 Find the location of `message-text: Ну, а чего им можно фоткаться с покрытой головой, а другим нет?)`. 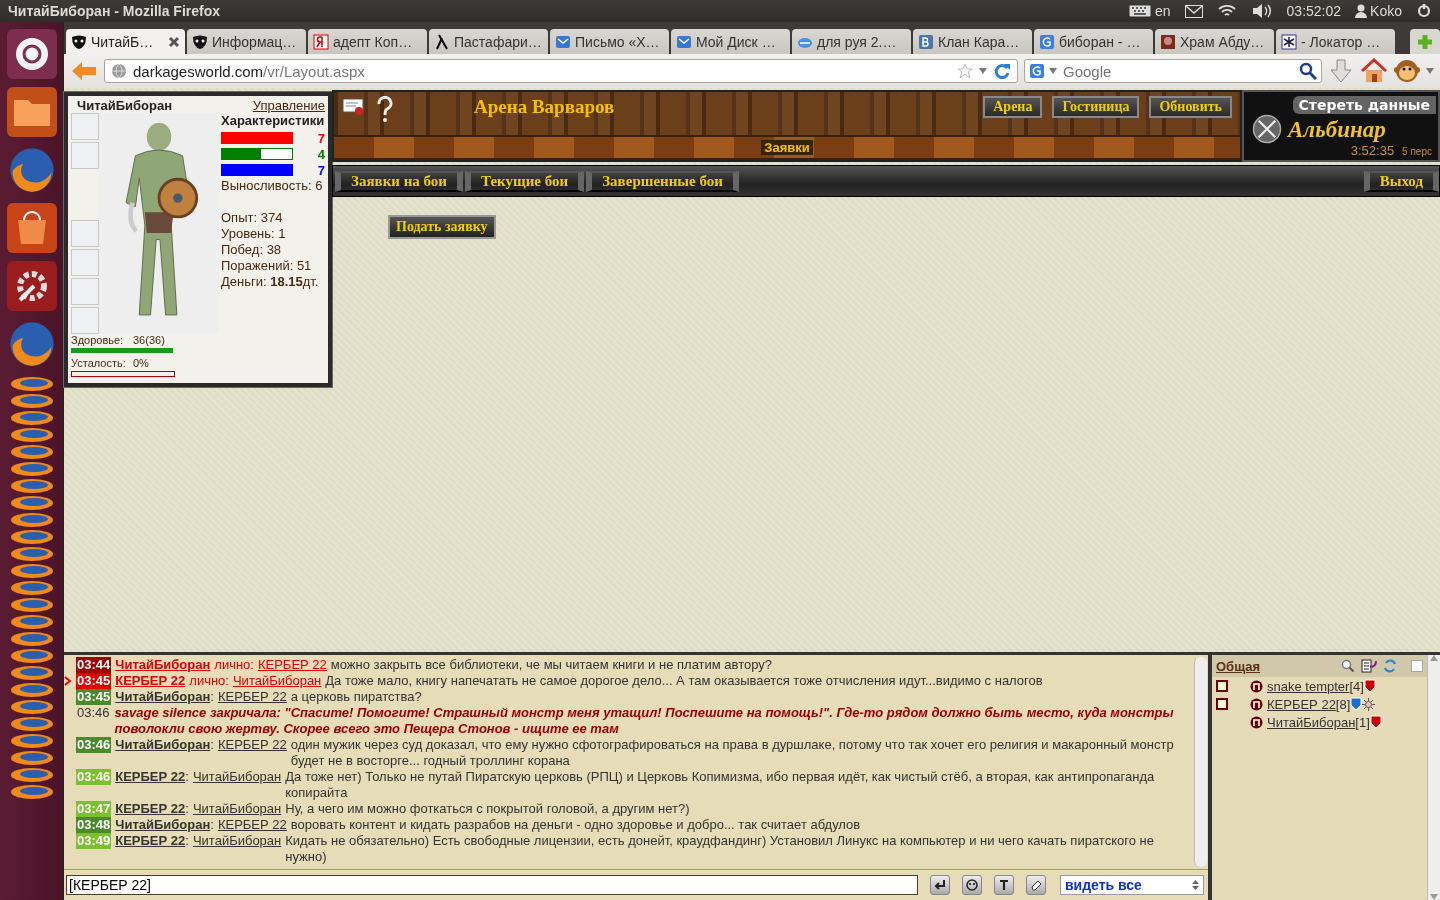

message-text: Ну, а чего им можно фоткаться с покрытой головой, а другим нет?) is located at coordinates (488, 809).